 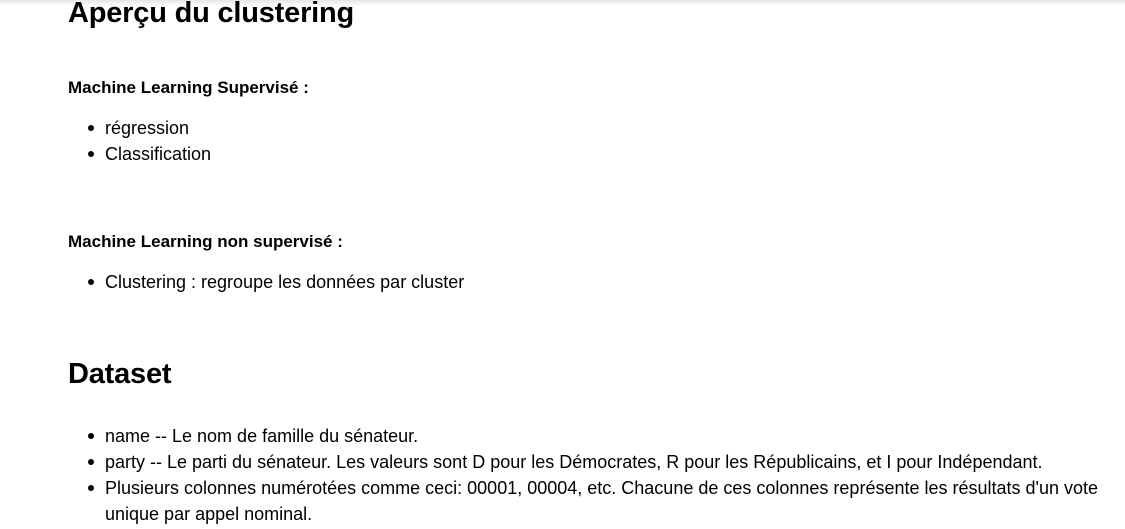 What do you see at coordinates (120, 374) in the screenshot?
I see `section-title-dataset: Dataset` at bounding box center [120, 374].